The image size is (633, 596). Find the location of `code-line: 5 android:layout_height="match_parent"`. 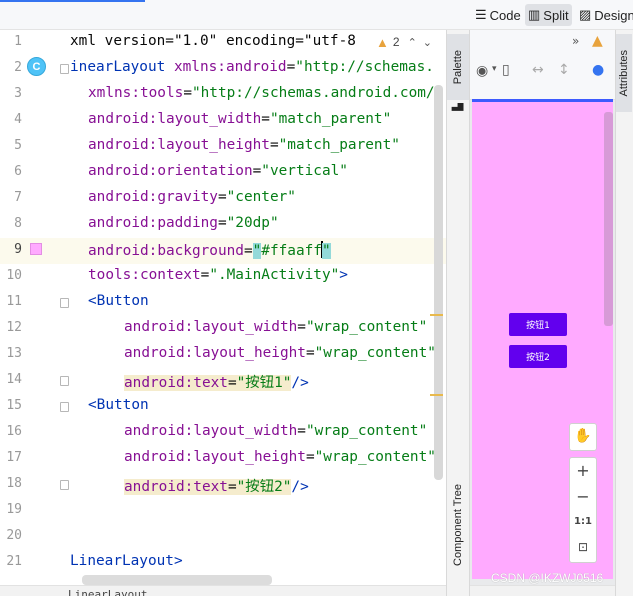

code-line: 5 android:layout_height="match_parent" is located at coordinates (223, 147).